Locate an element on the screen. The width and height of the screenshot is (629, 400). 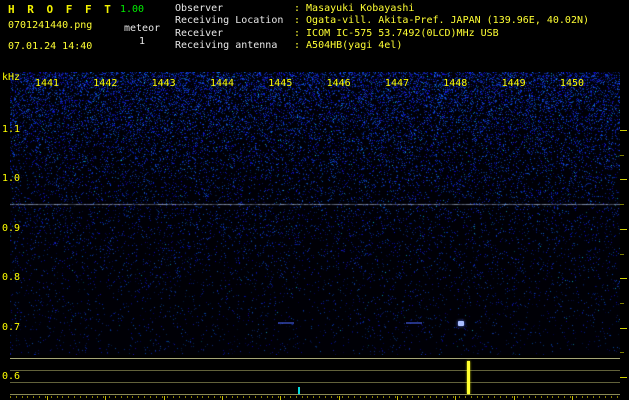
info-label: Receiving Location is located at coordinates (229, 21).